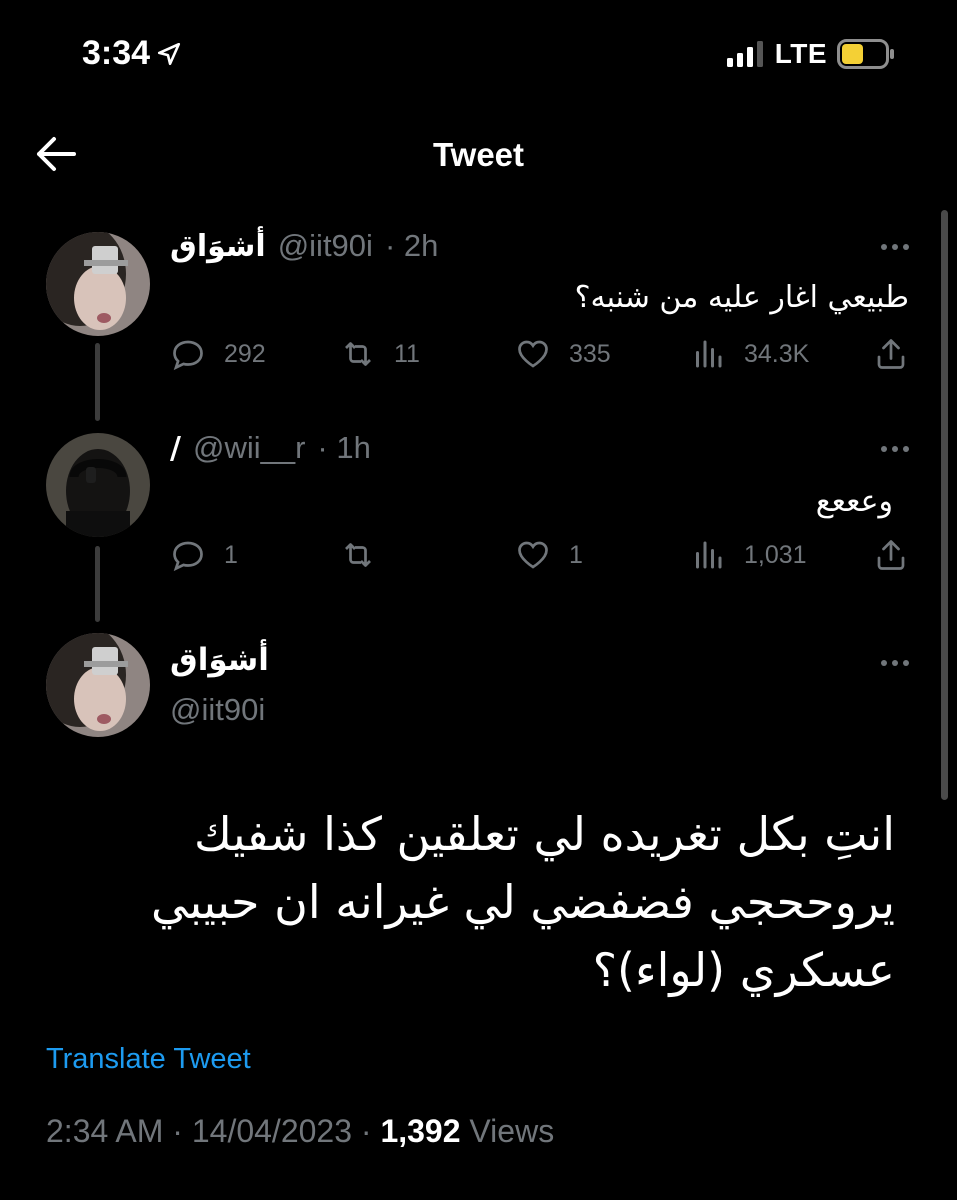 This screenshot has height=1200, width=957. I want to click on tweet-text: وعععع, so click(854, 501).